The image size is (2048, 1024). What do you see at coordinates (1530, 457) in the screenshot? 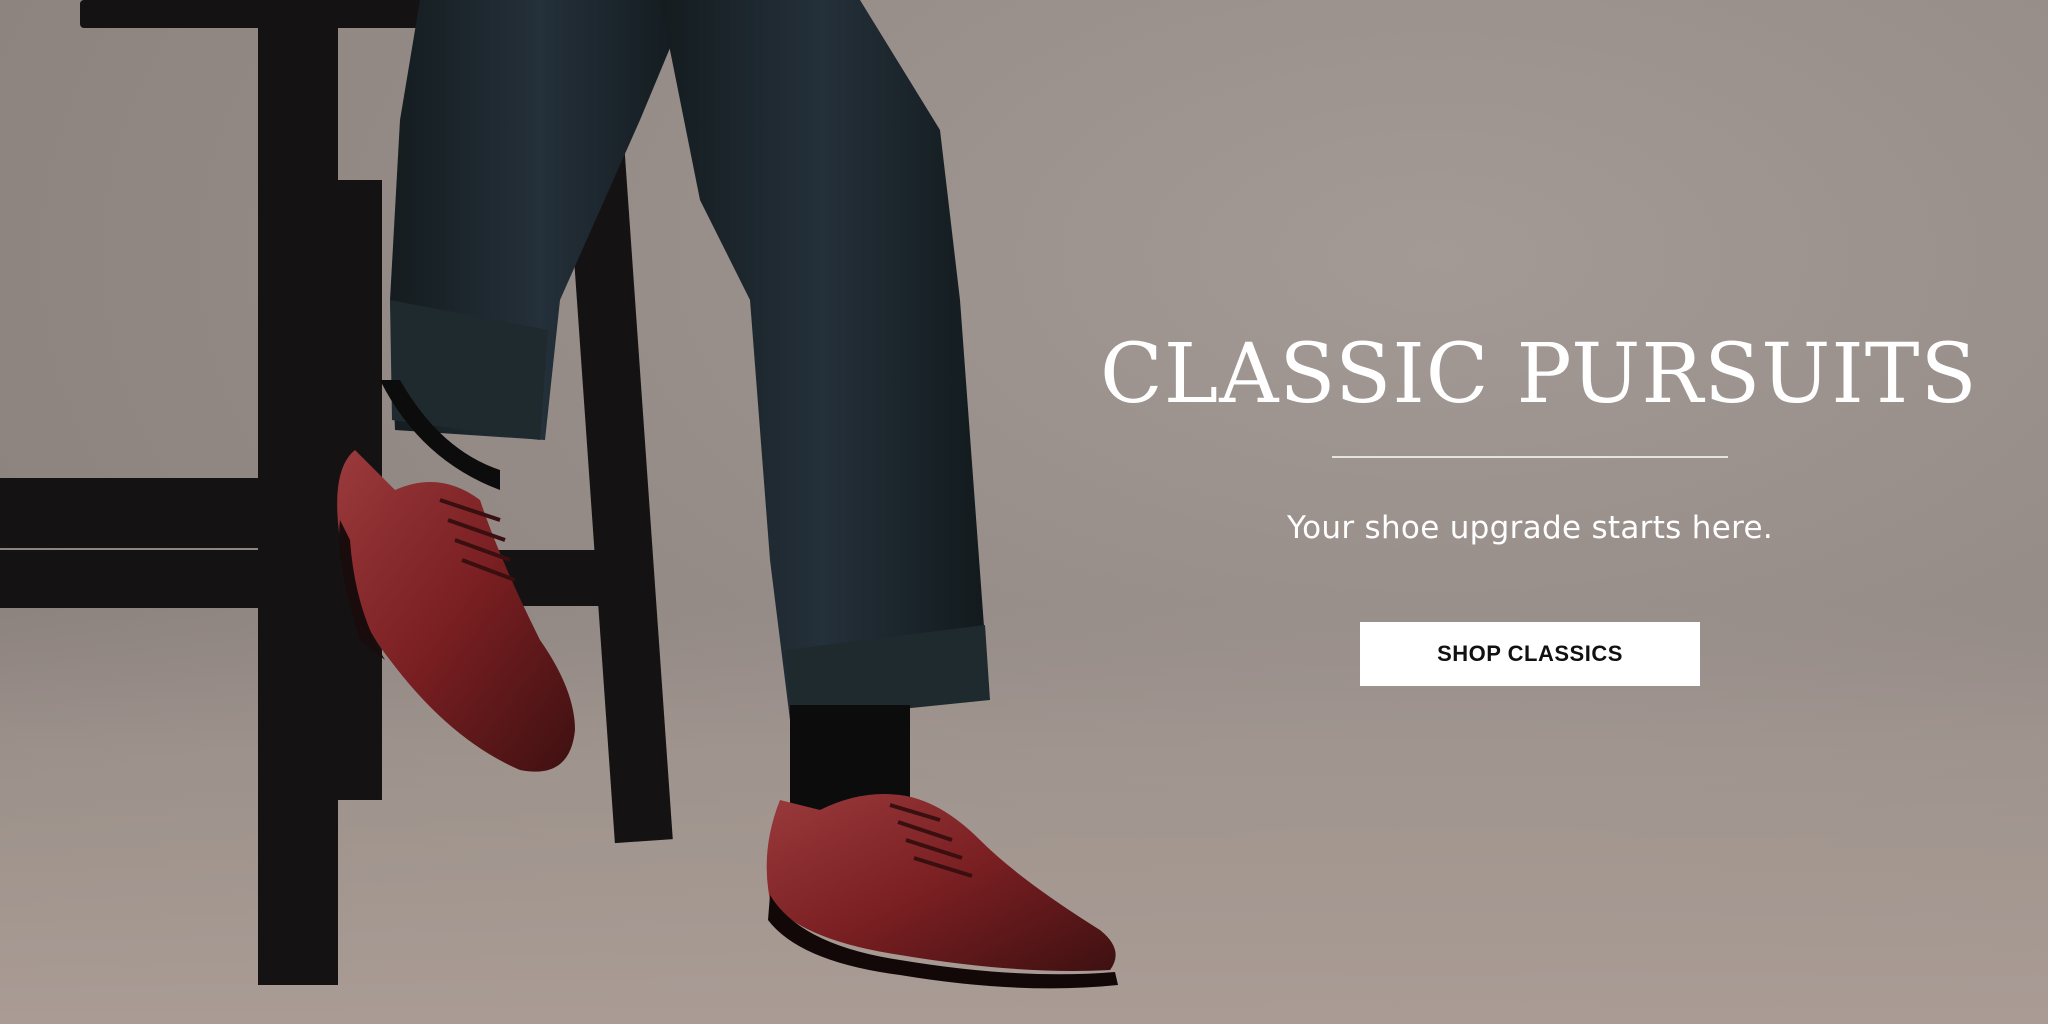
I see `headline-divider` at bounding box center [1530, 457].